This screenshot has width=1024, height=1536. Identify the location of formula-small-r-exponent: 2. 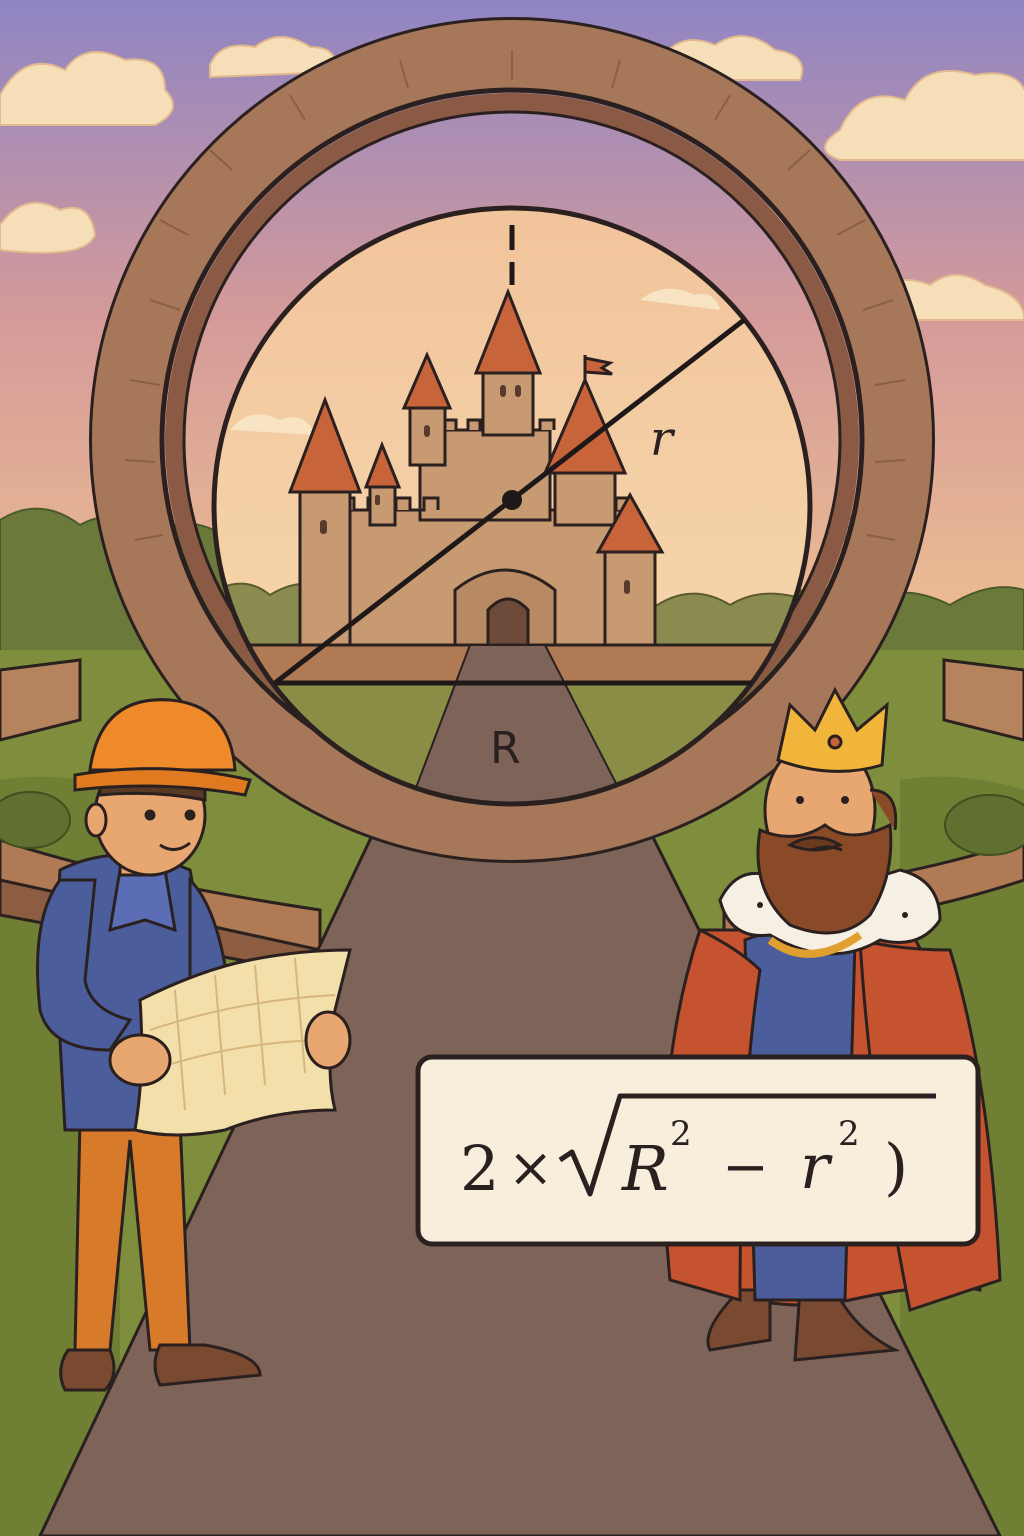
(849, 1134).